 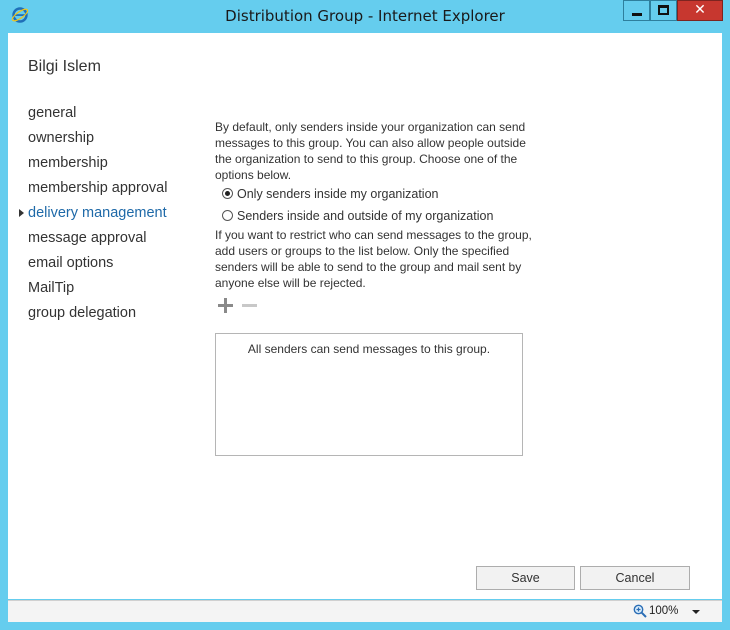 I want to click on nav-item-membership: membership, so click(x=68, y=163).